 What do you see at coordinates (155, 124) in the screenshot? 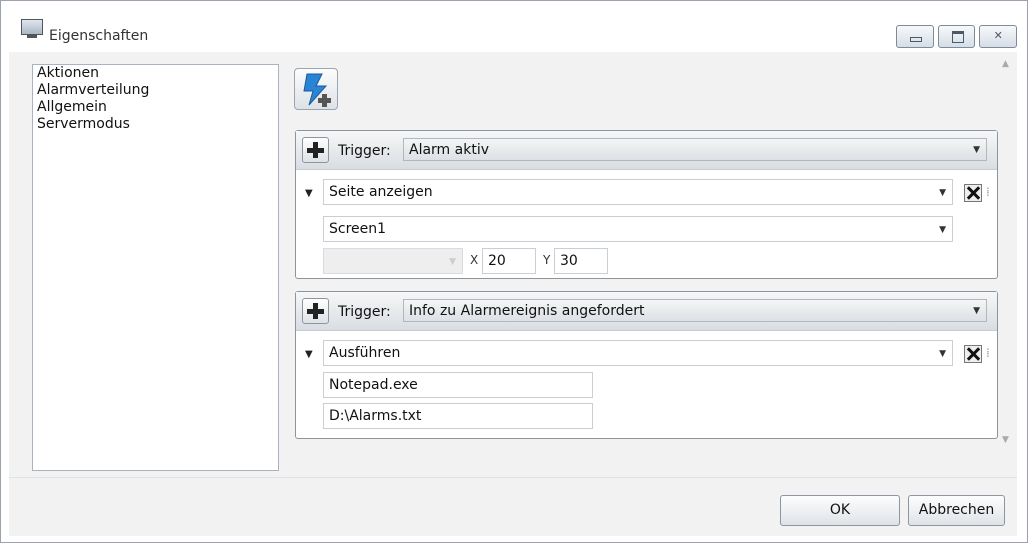
I see `category-servermodus: Servermodus` at bounding box center [155, 124].